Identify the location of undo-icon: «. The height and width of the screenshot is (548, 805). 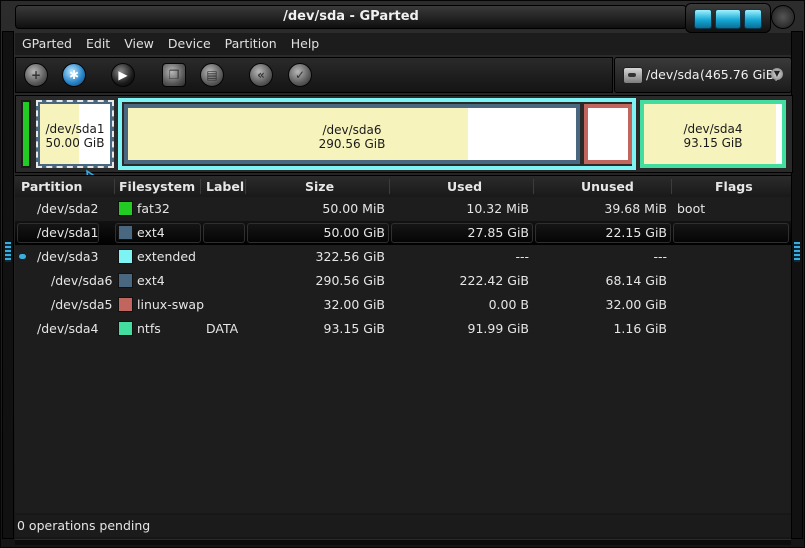
(261, 75).